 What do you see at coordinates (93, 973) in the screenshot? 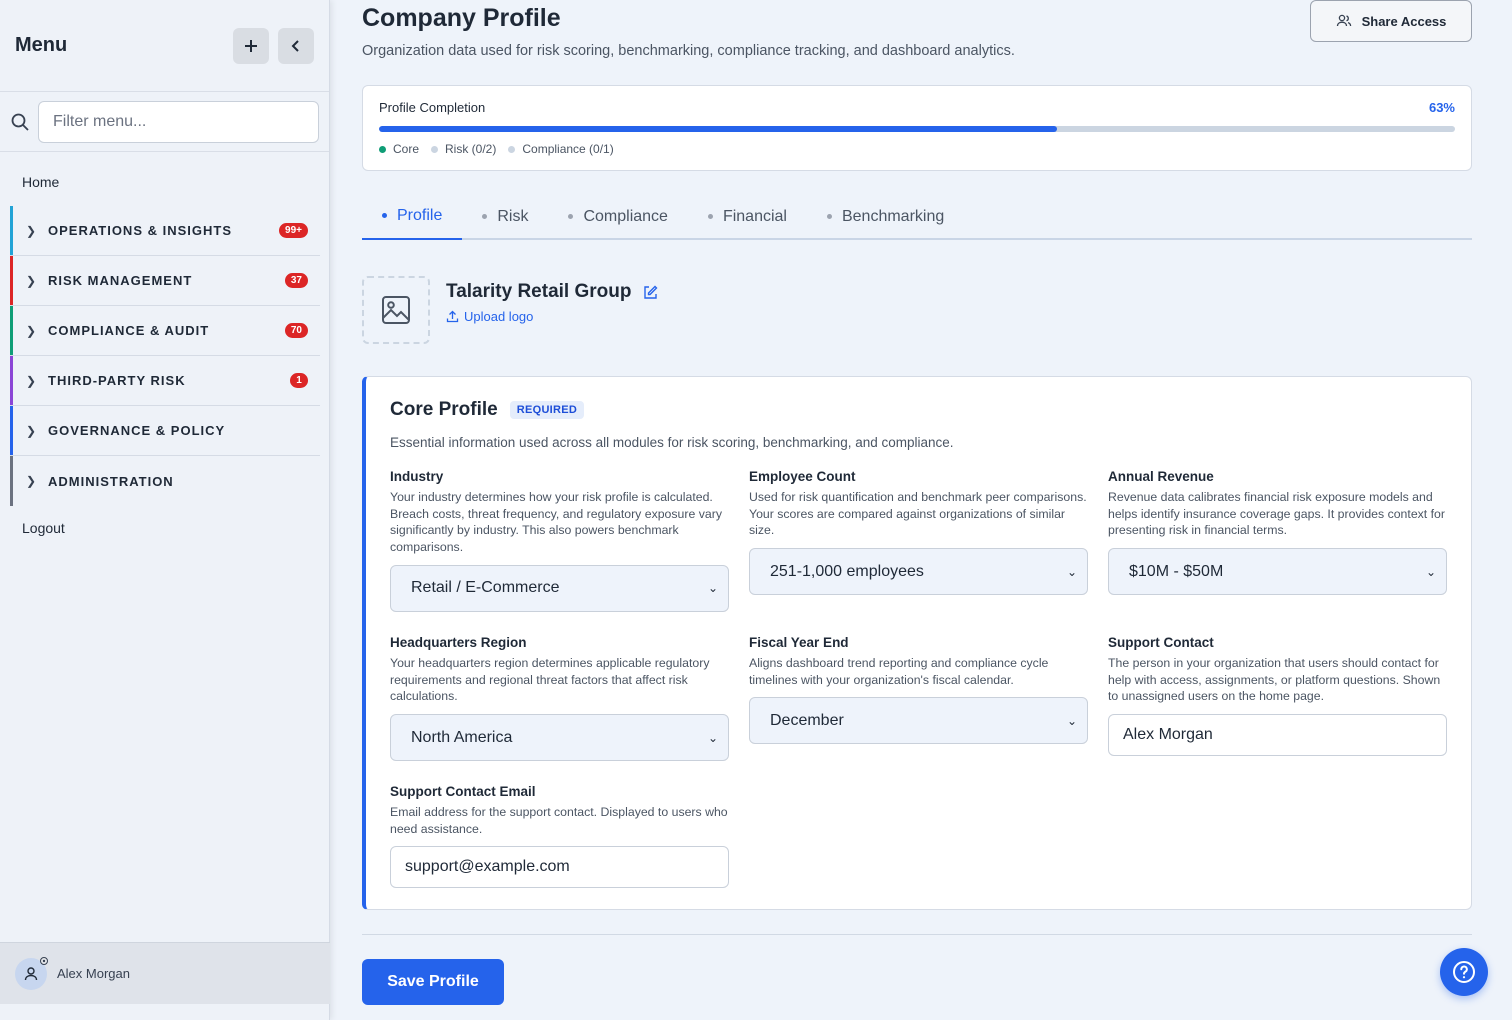
I see `user-name: Alex Morgan` at bounding box center [93, 973].